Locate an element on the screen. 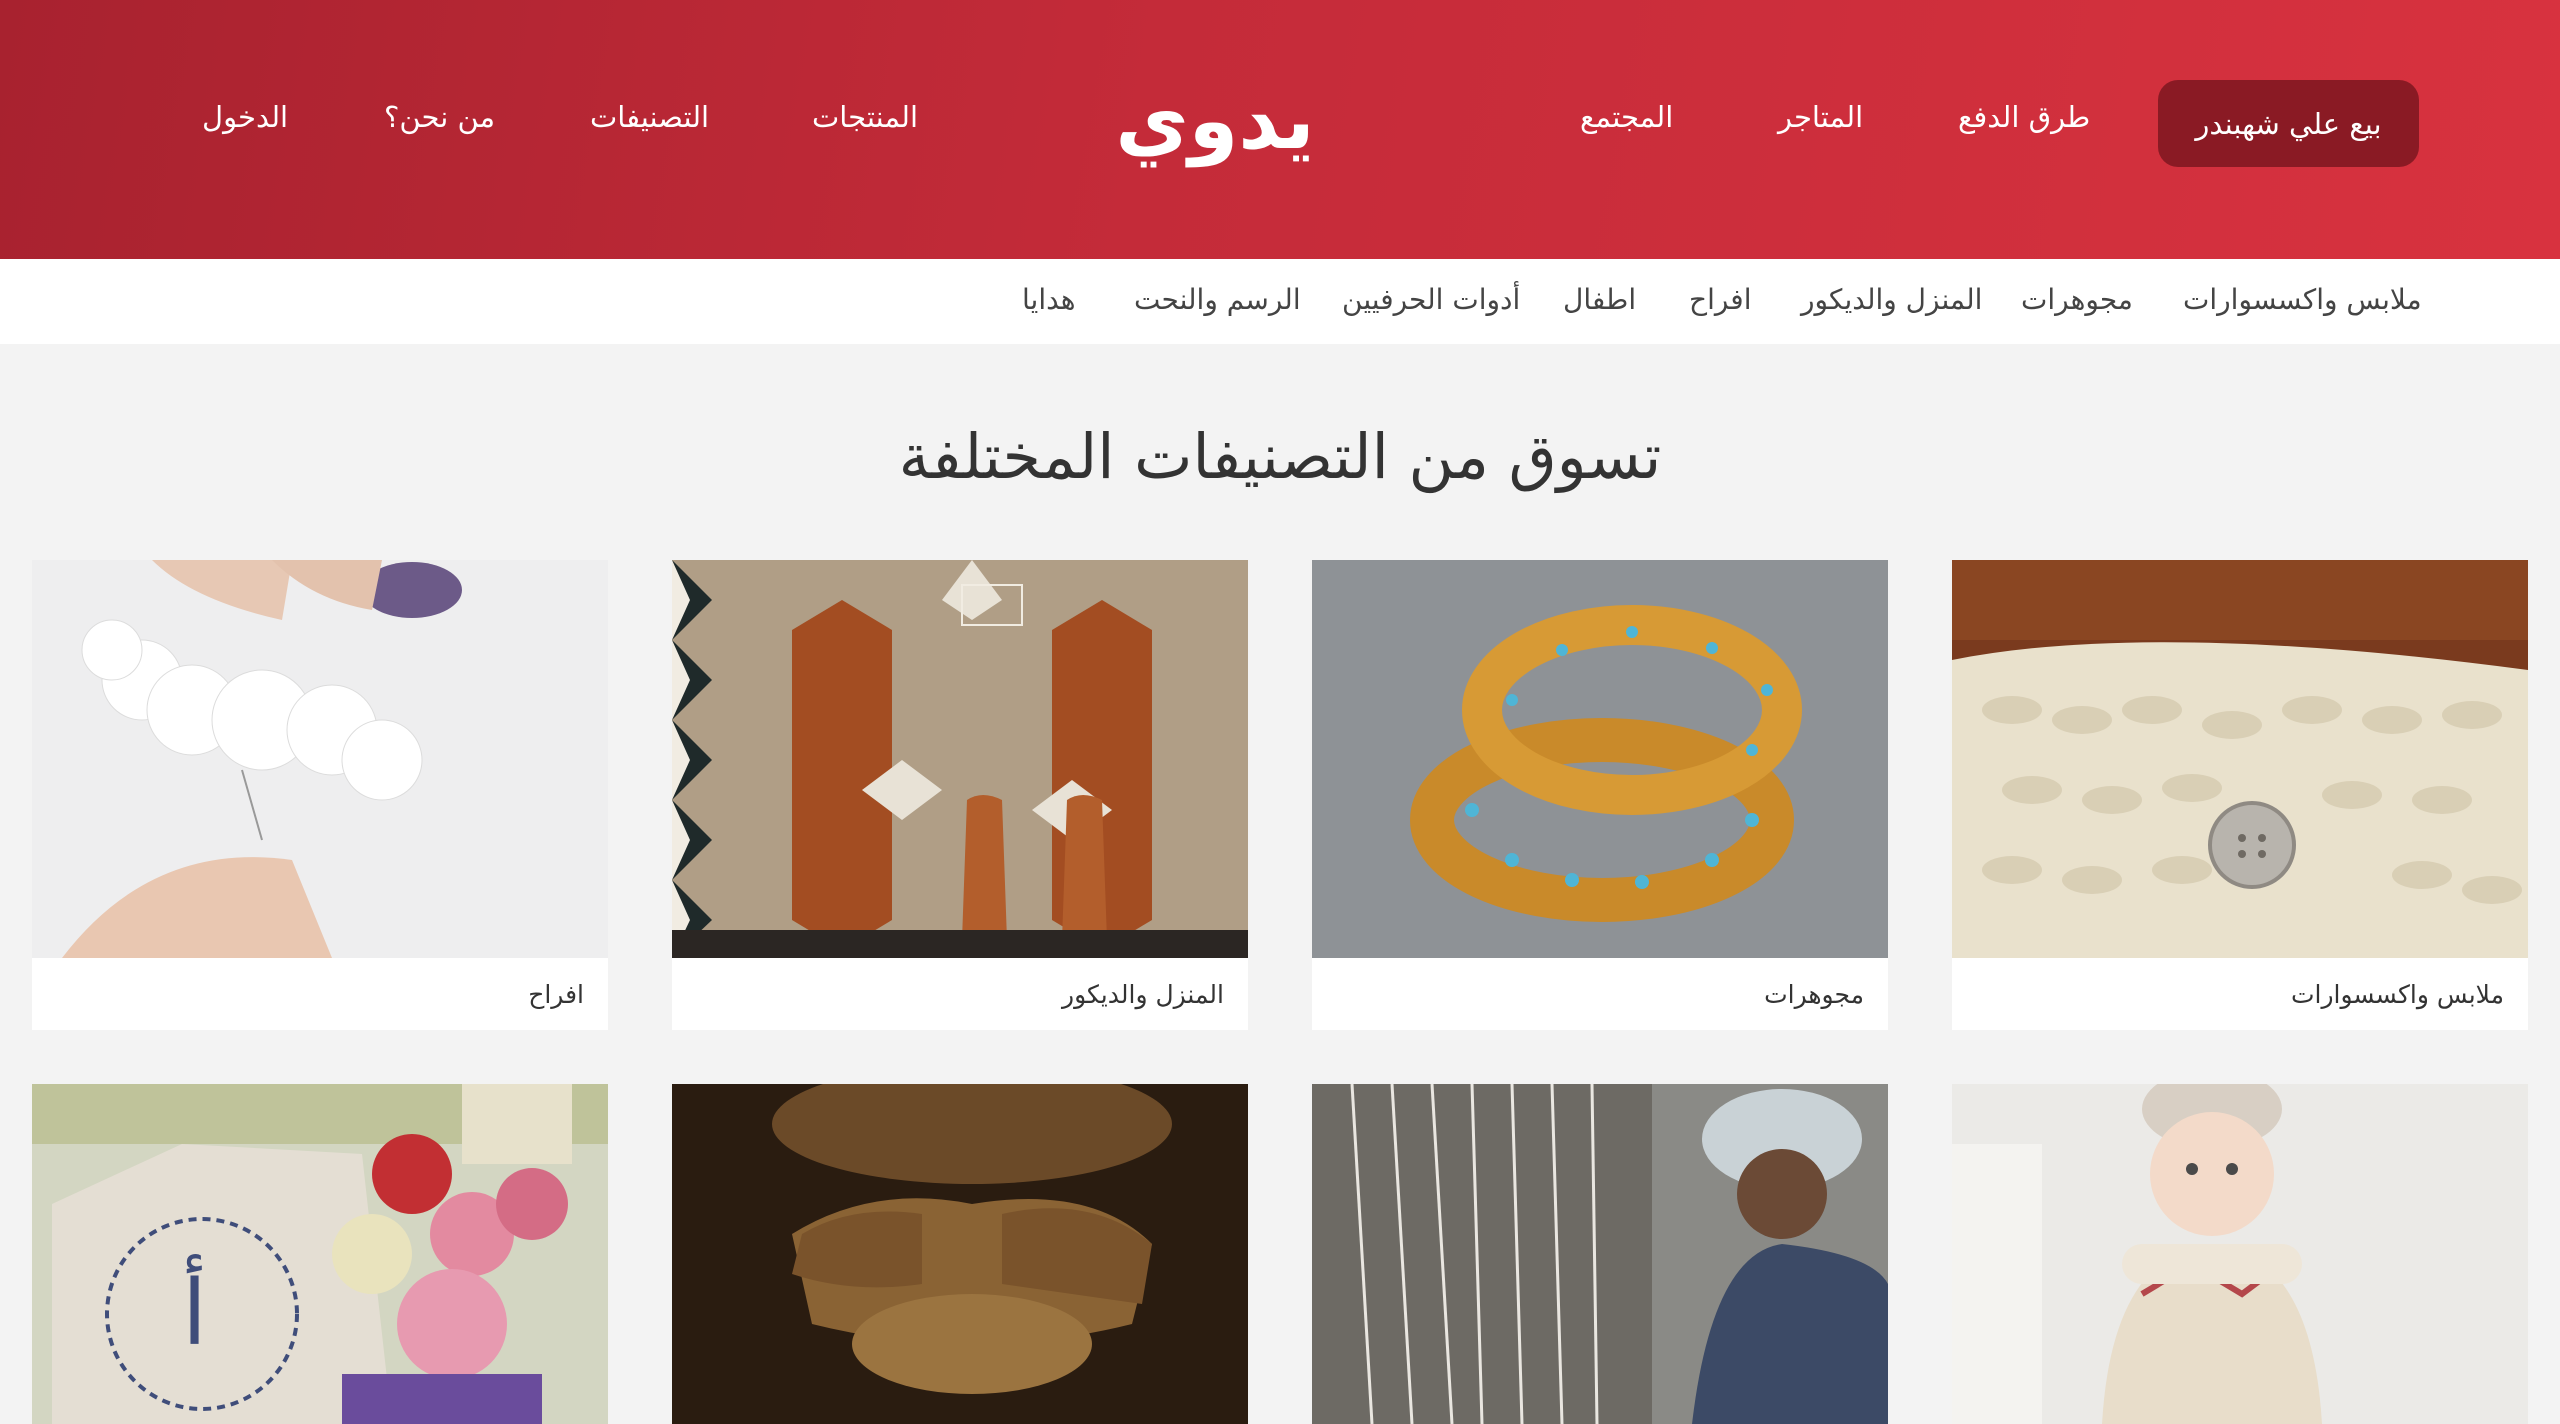 The height and width of the screenshot is (1424, 2560). subnav-weddings: افراح is located at coordinates (1720, 299).